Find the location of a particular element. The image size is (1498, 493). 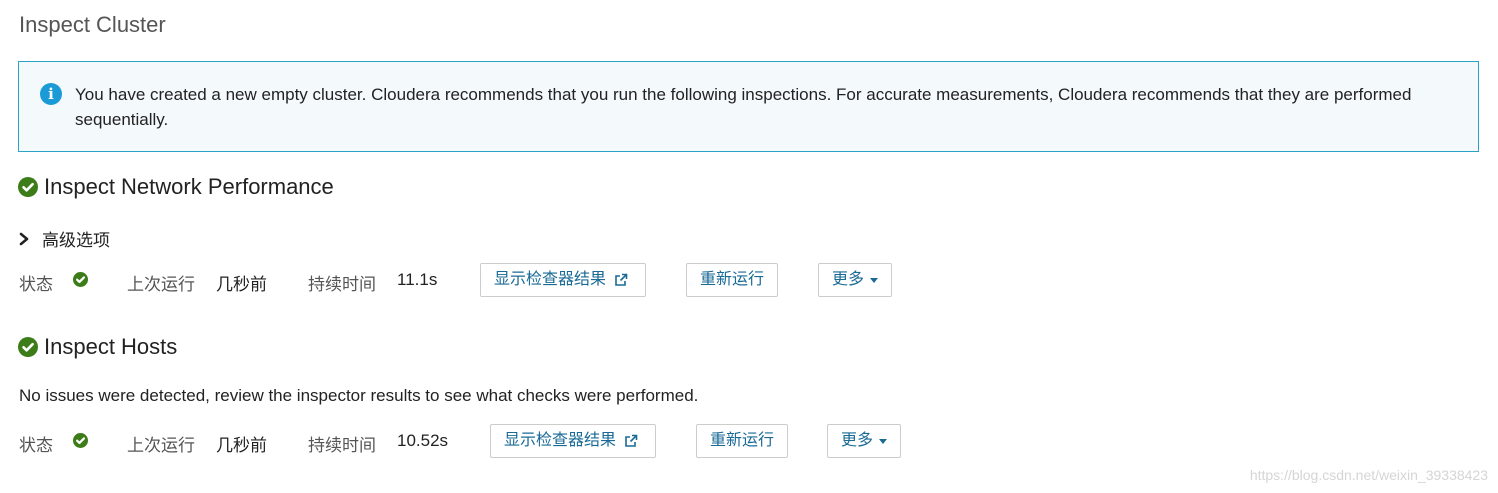

duration-value: 11.1s is located at coordinates (417, 279).